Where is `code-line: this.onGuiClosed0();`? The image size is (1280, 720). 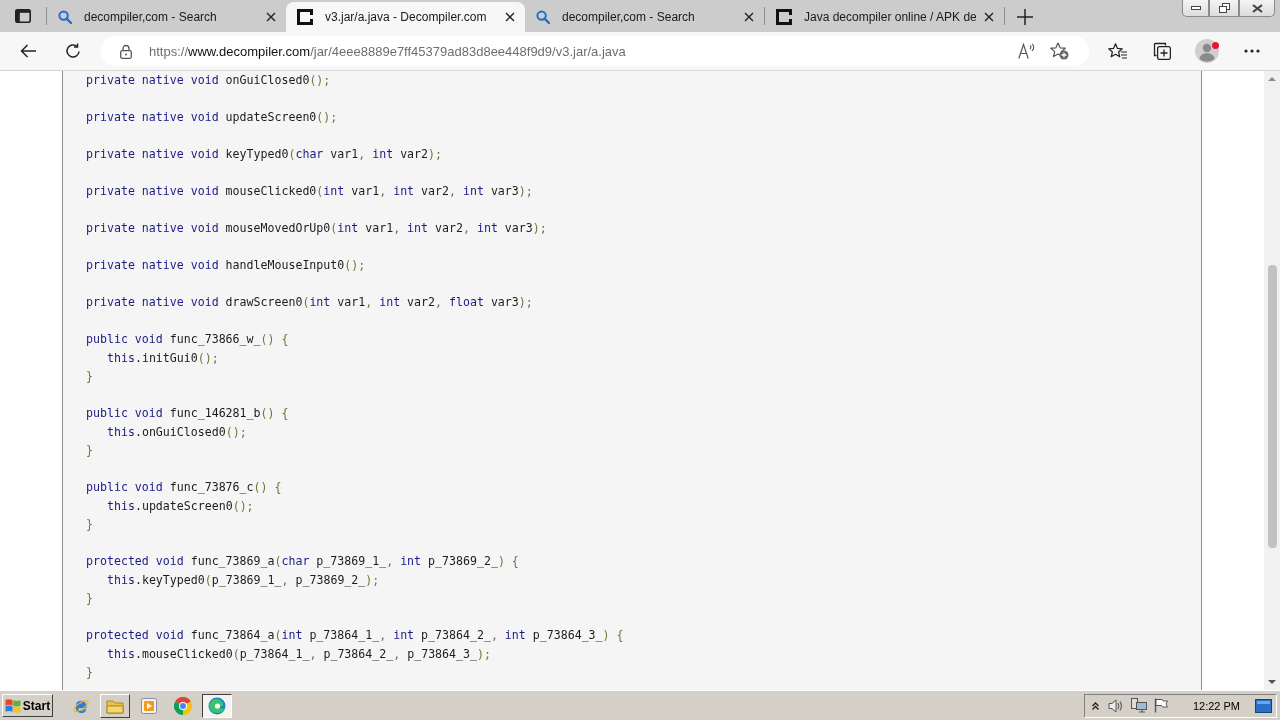
code-line: this.onGuiClosed0(); is located at coordinates (177, 432).